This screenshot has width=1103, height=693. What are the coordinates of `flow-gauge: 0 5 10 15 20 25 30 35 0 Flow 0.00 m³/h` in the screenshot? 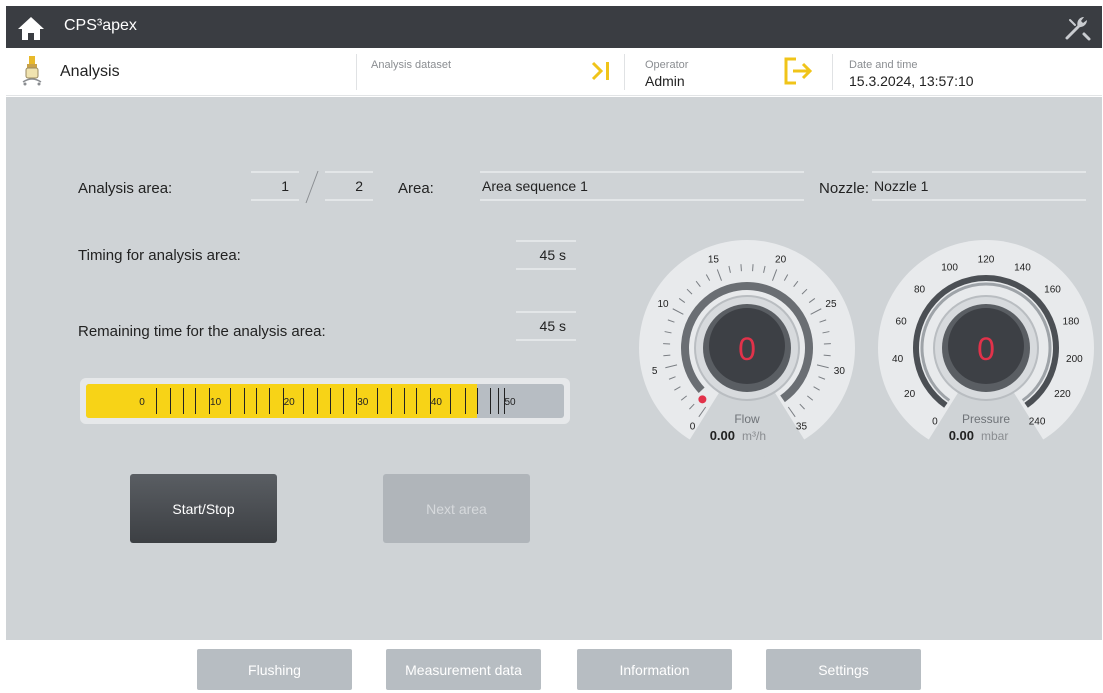 It's located at (747, 349).